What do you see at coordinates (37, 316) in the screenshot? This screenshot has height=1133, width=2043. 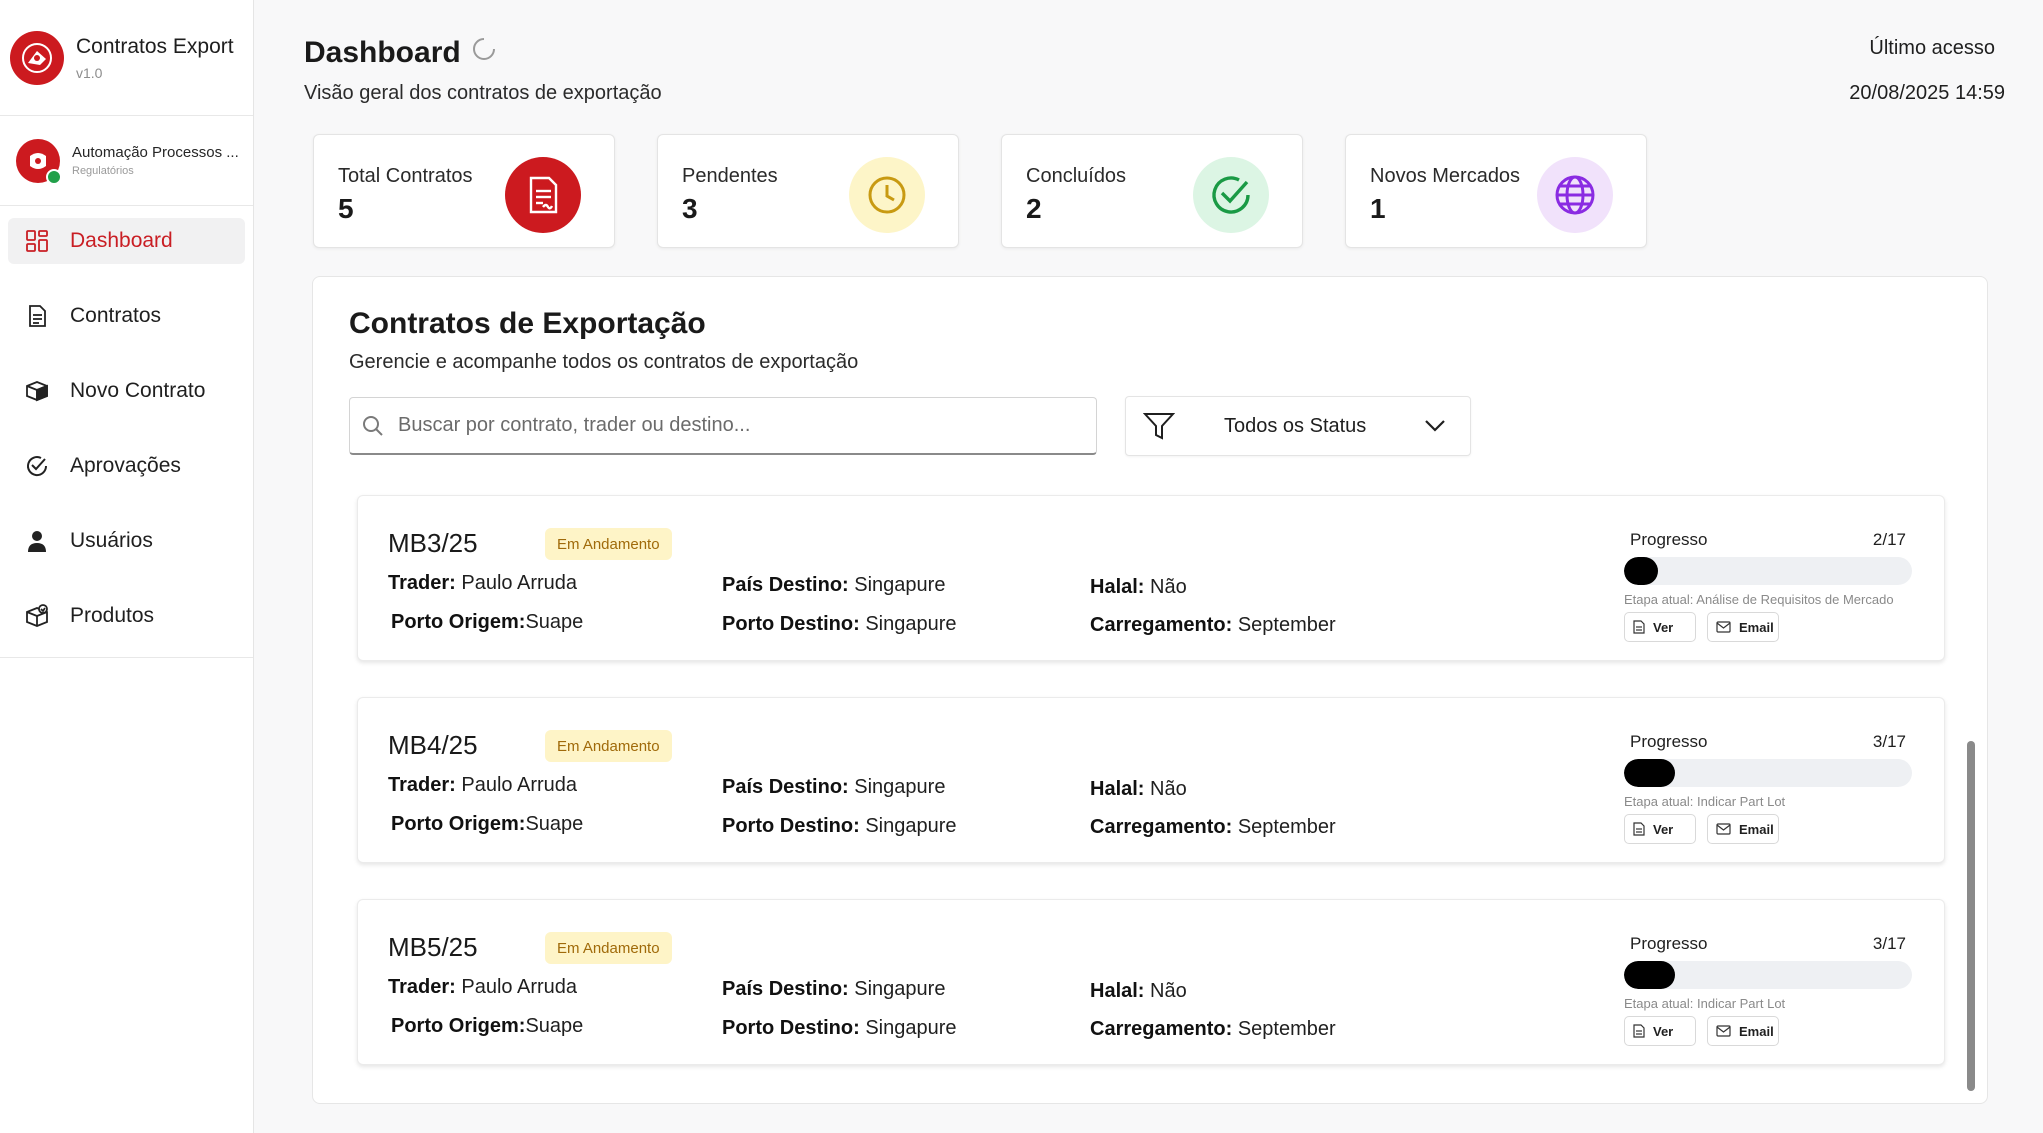 I see `document-icon` at bounding box center [37, 316].